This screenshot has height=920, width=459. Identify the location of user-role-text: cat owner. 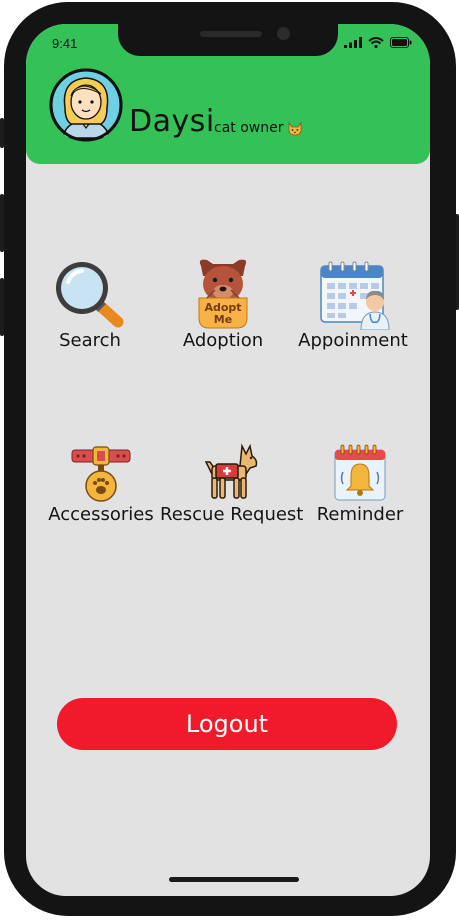
(249, 128).